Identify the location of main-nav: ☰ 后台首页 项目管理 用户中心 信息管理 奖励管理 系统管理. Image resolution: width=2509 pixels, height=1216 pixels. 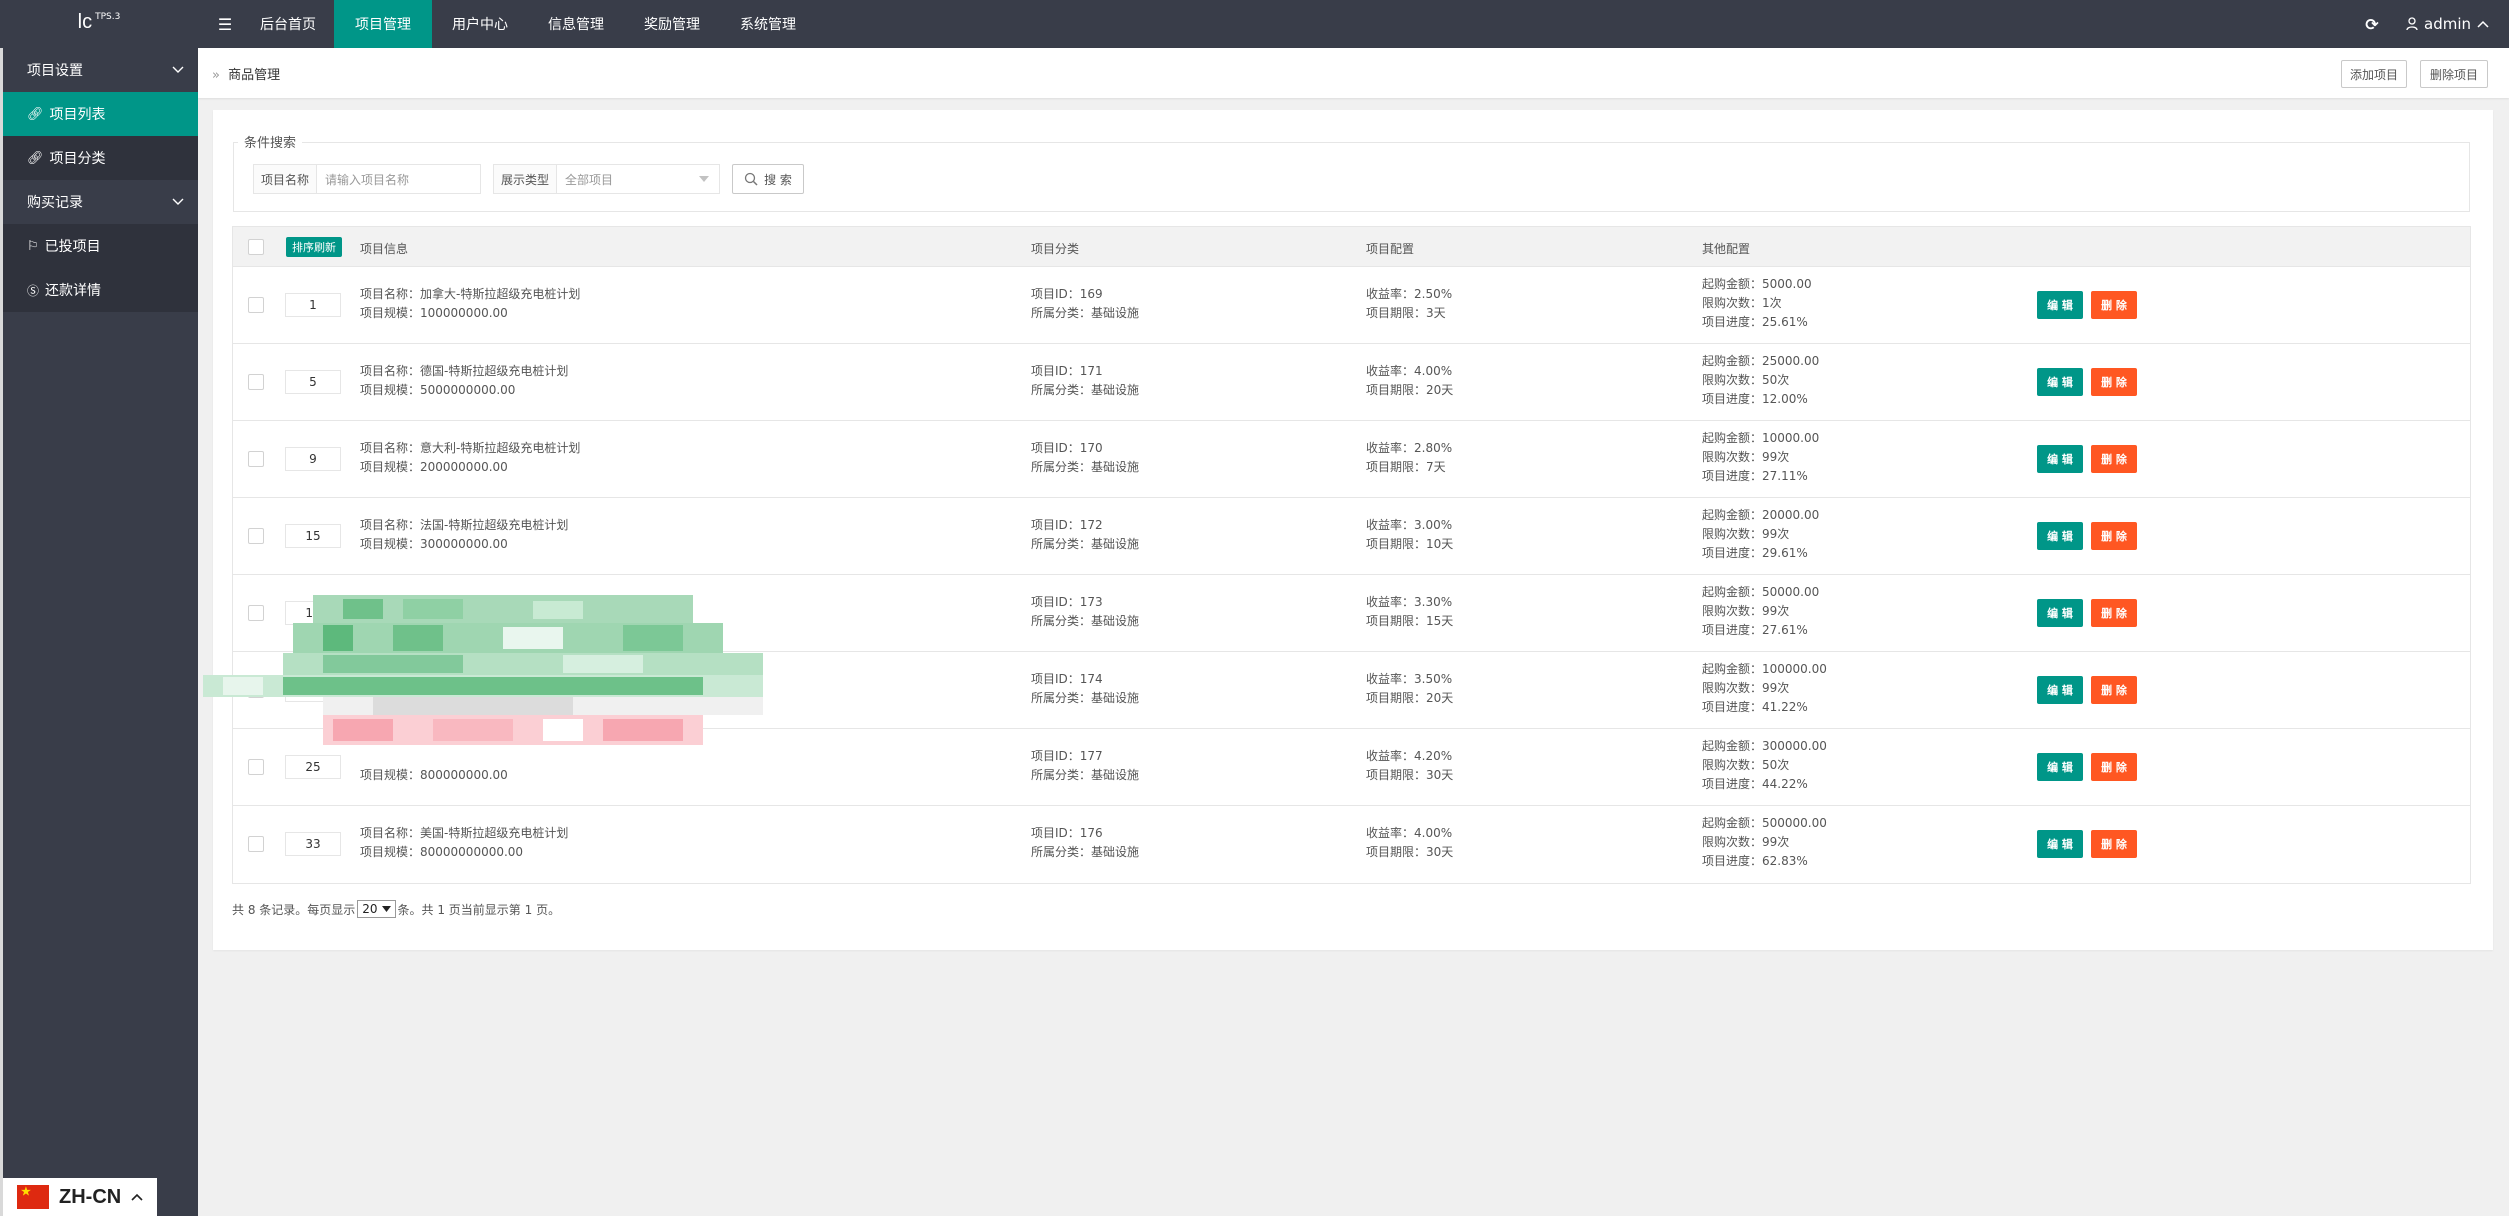
(512, 24).